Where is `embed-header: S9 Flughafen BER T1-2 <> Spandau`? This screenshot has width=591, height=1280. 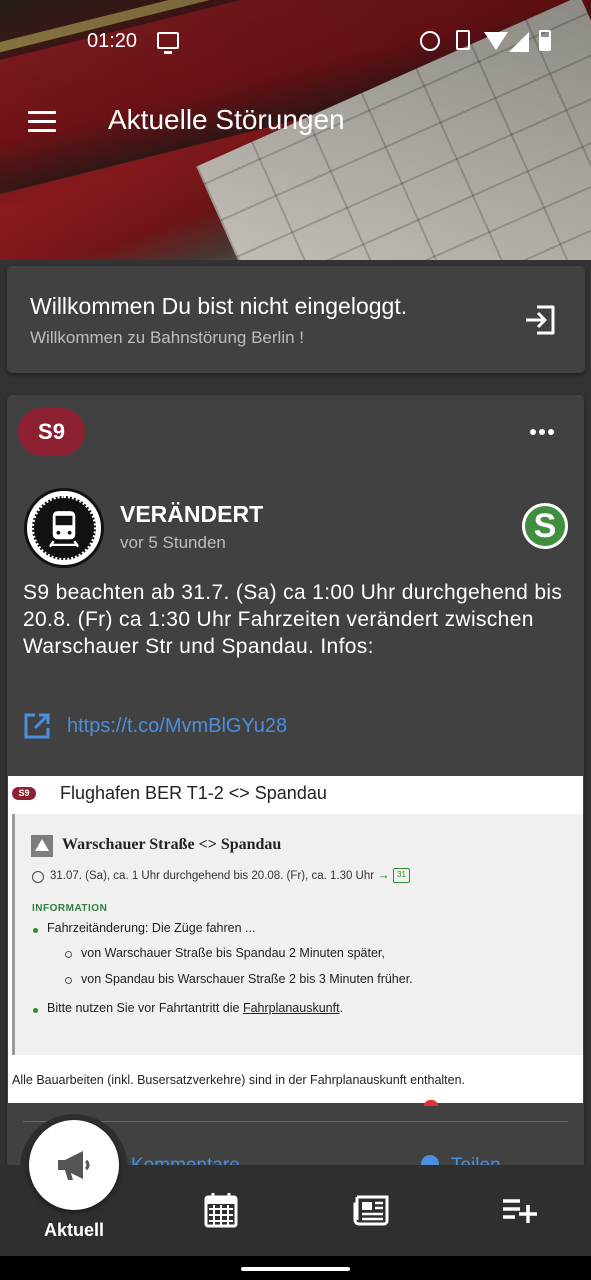
embed-header: S9 Flughafen BER T1-2 <> Spandau is located at coordinates (295, 793).